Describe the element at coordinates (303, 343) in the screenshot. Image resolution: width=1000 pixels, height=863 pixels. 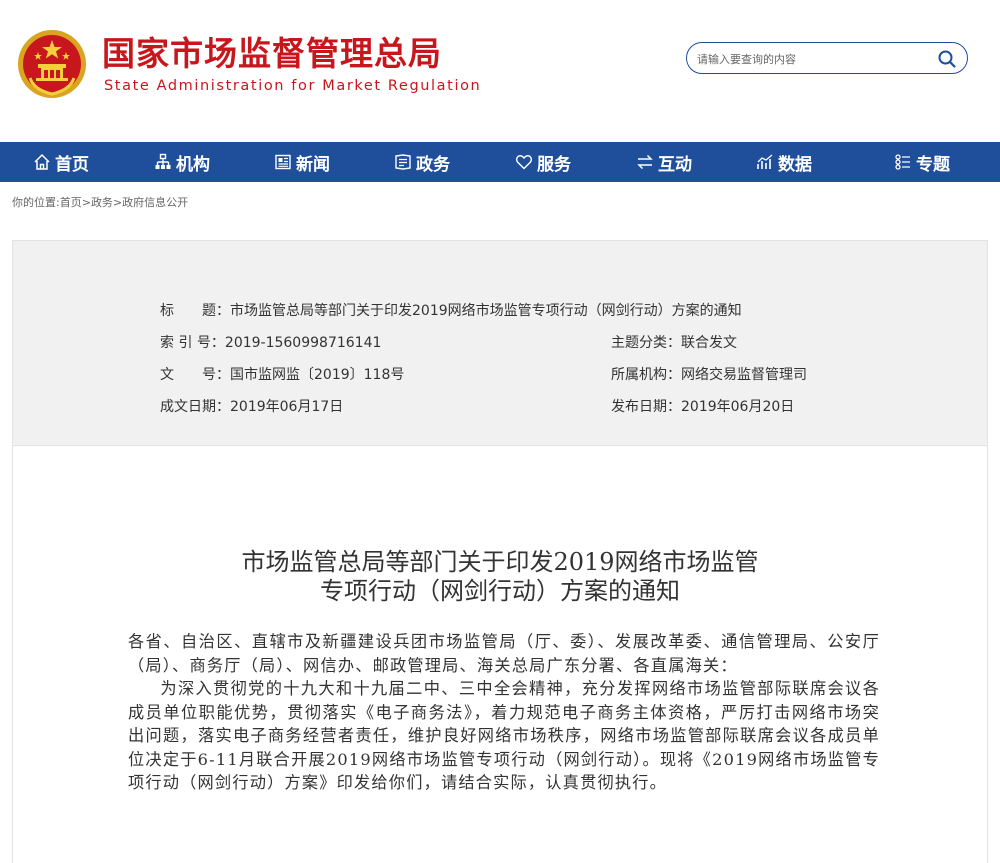
I see `info-index-value: 2019-1560998716141` at that location.